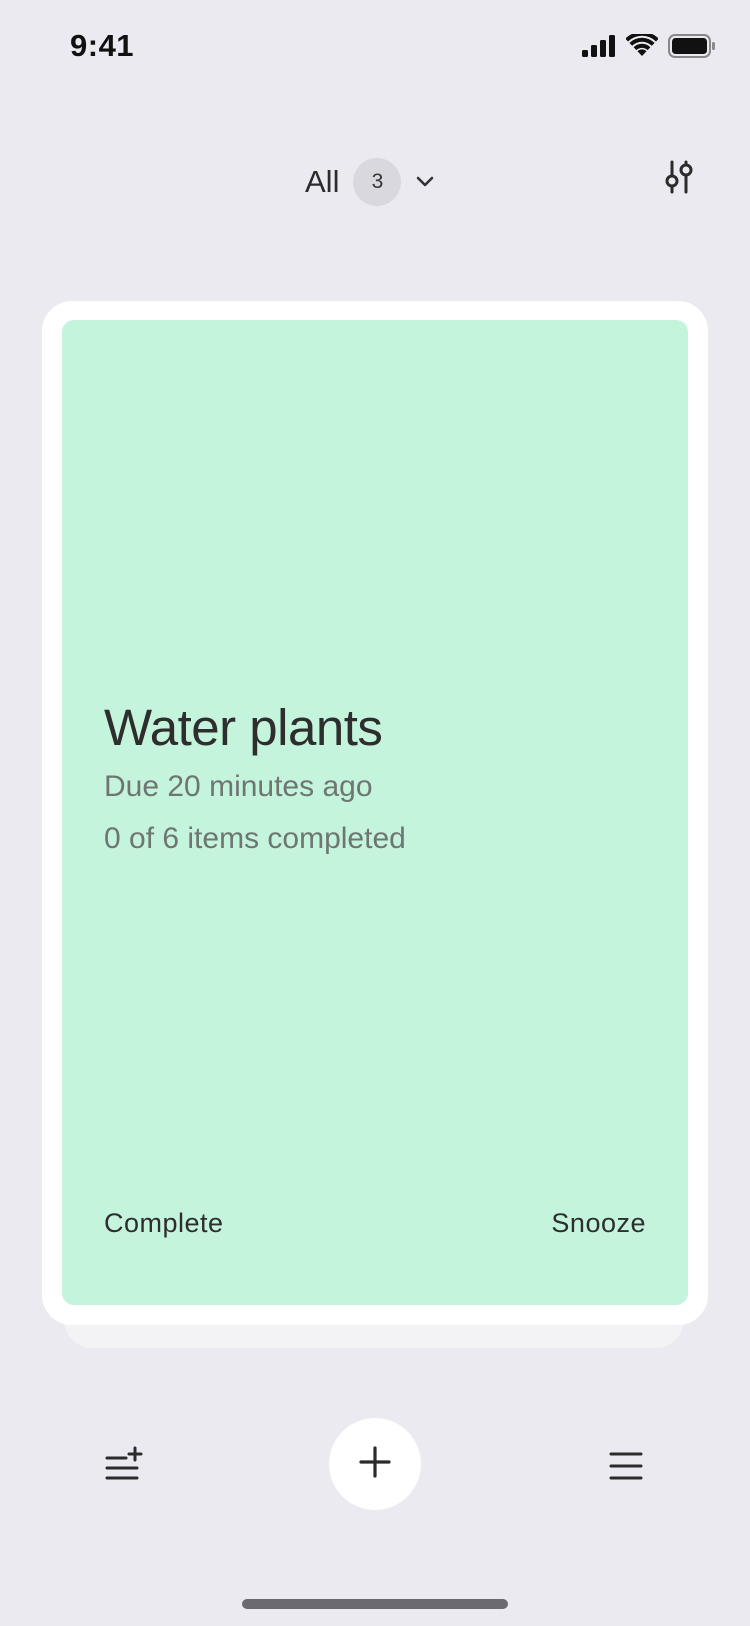  Describe the element at coordinates (598, 1223) in the screenshot. I see `snooze-button: Snooze` at that location.